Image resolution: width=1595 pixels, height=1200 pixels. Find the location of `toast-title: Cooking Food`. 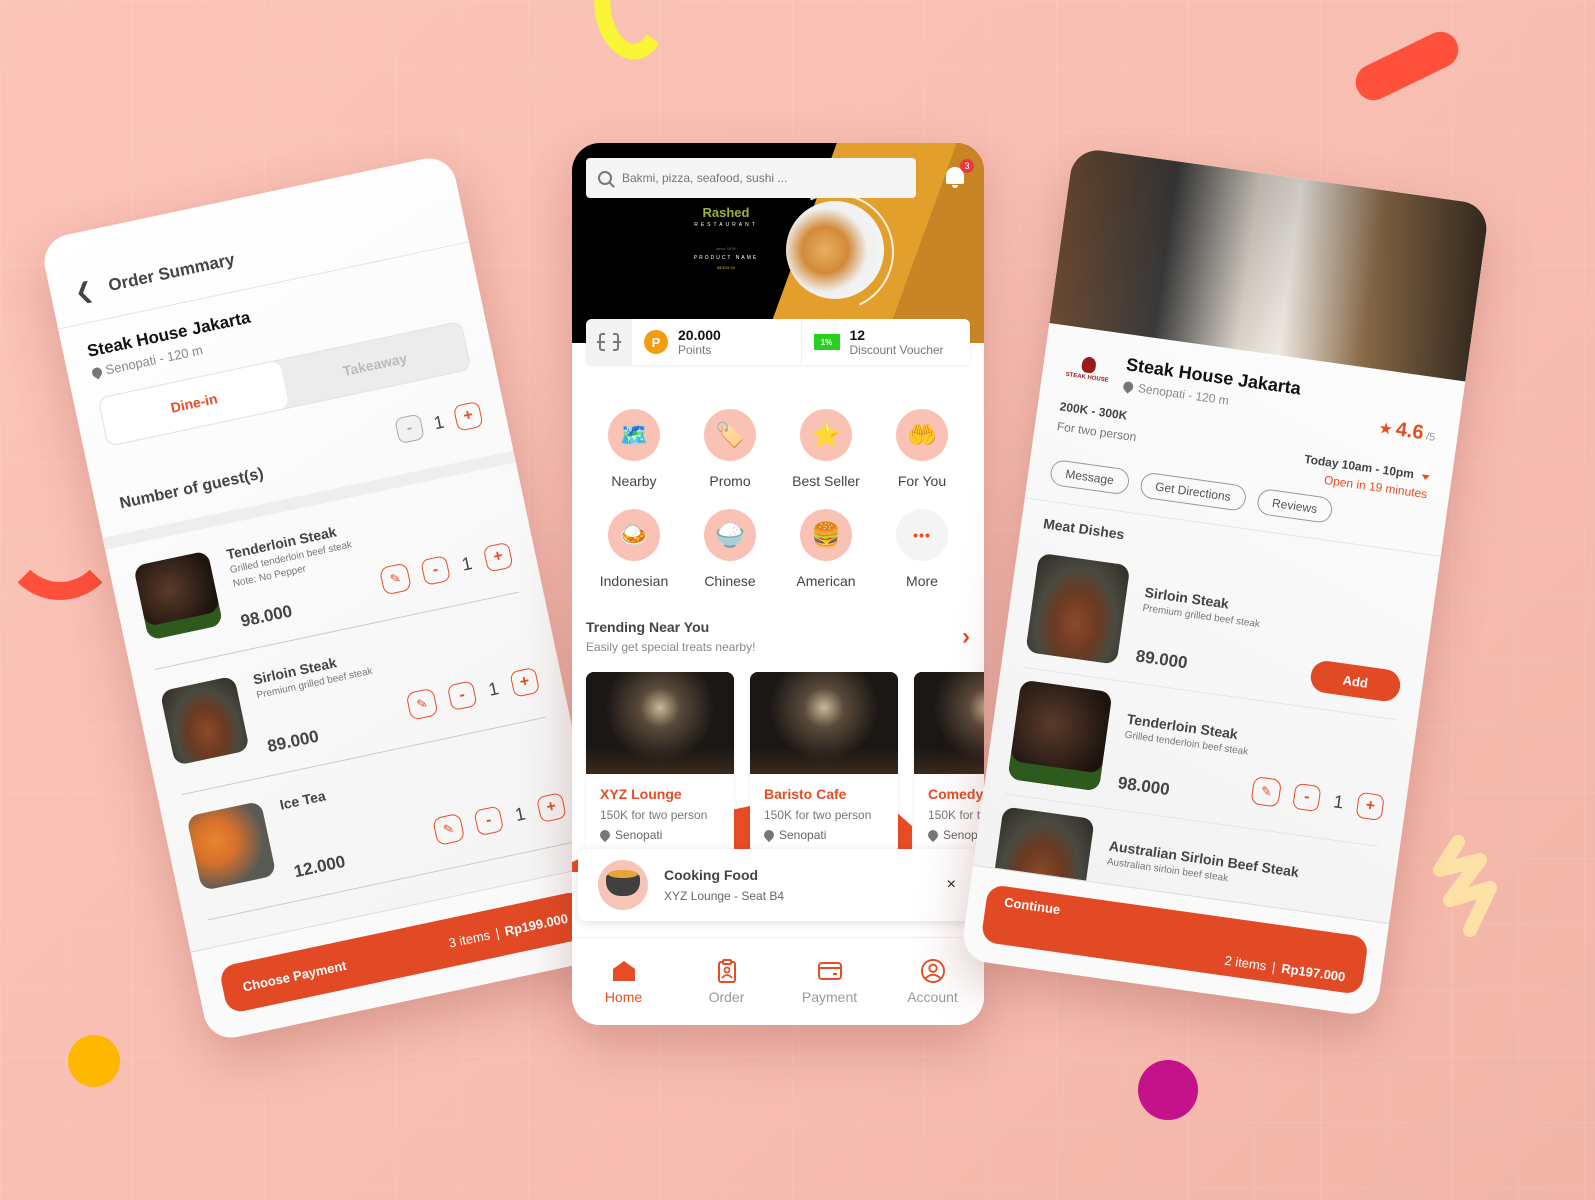

toast-title: Cooking Food is located at coordinates (711, 875).